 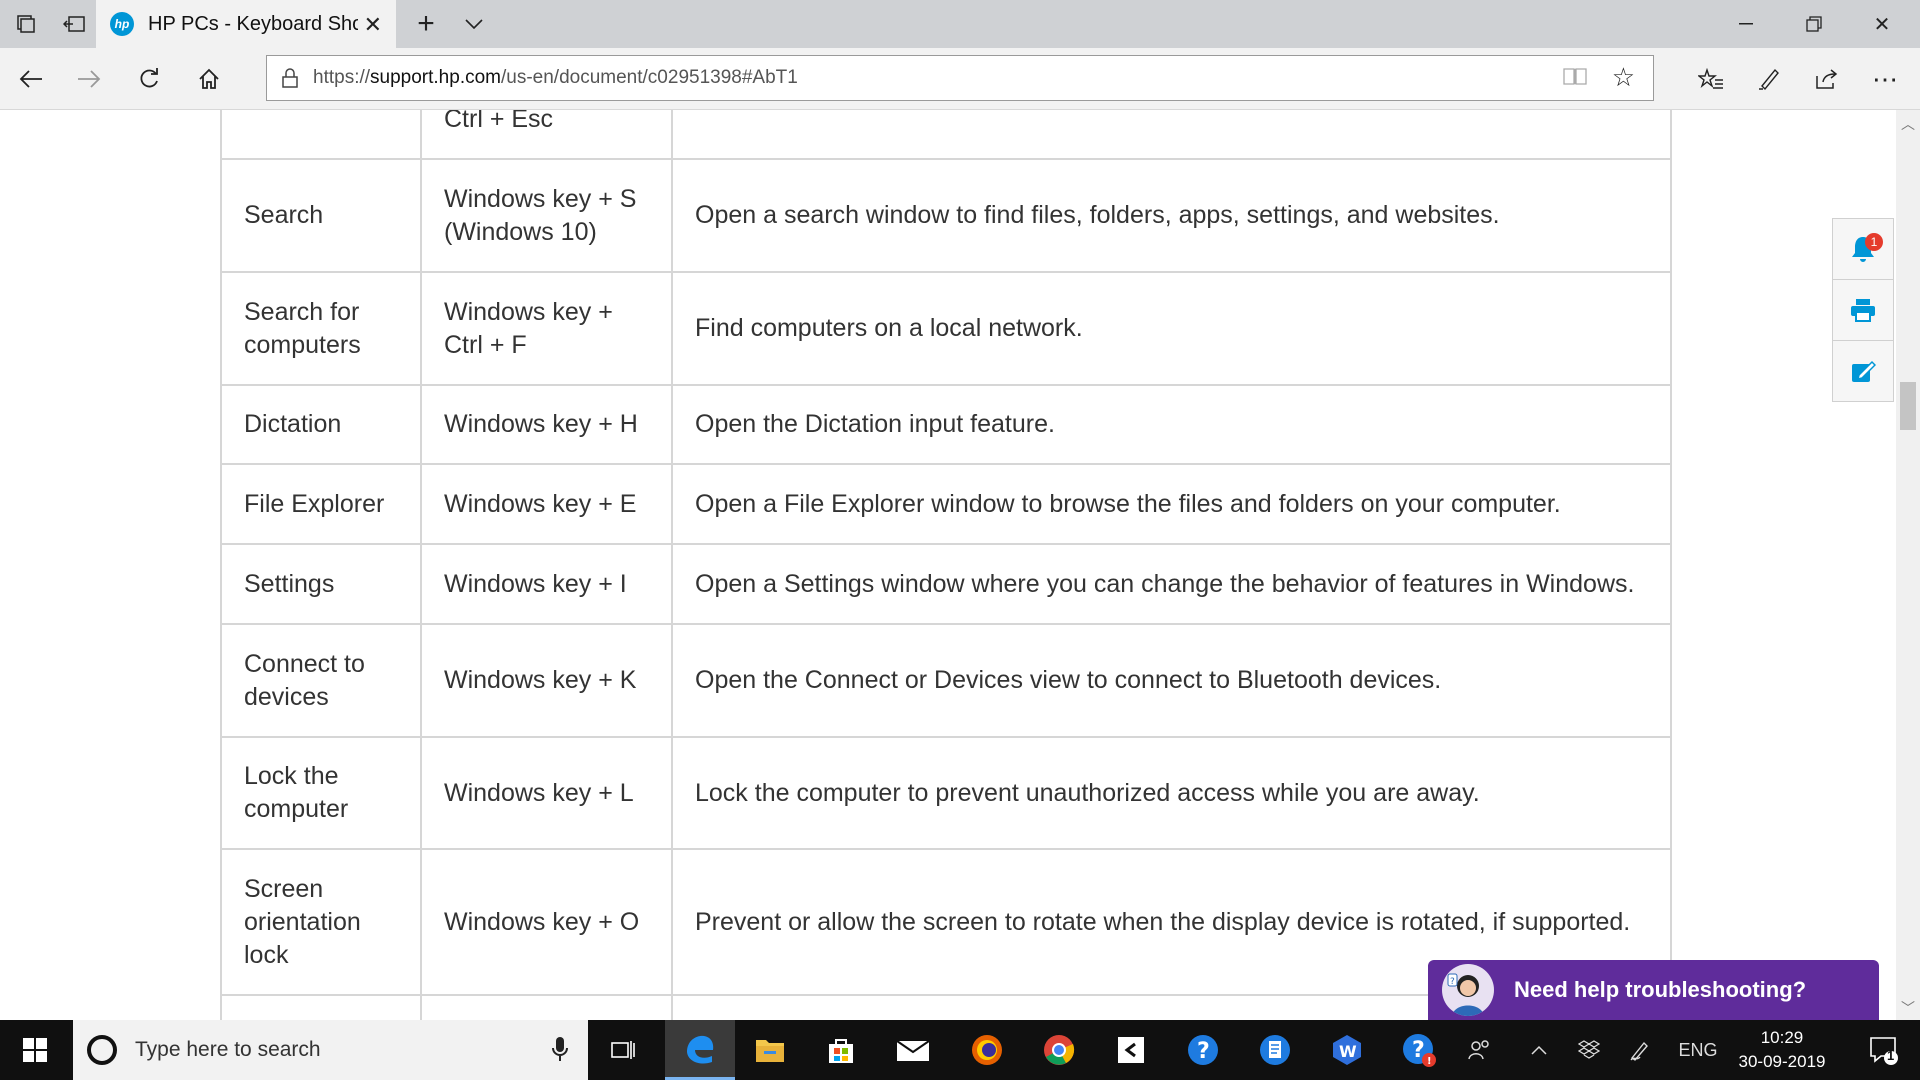 I want to click on edge-browser-icon, so click(x=700, y=1050).